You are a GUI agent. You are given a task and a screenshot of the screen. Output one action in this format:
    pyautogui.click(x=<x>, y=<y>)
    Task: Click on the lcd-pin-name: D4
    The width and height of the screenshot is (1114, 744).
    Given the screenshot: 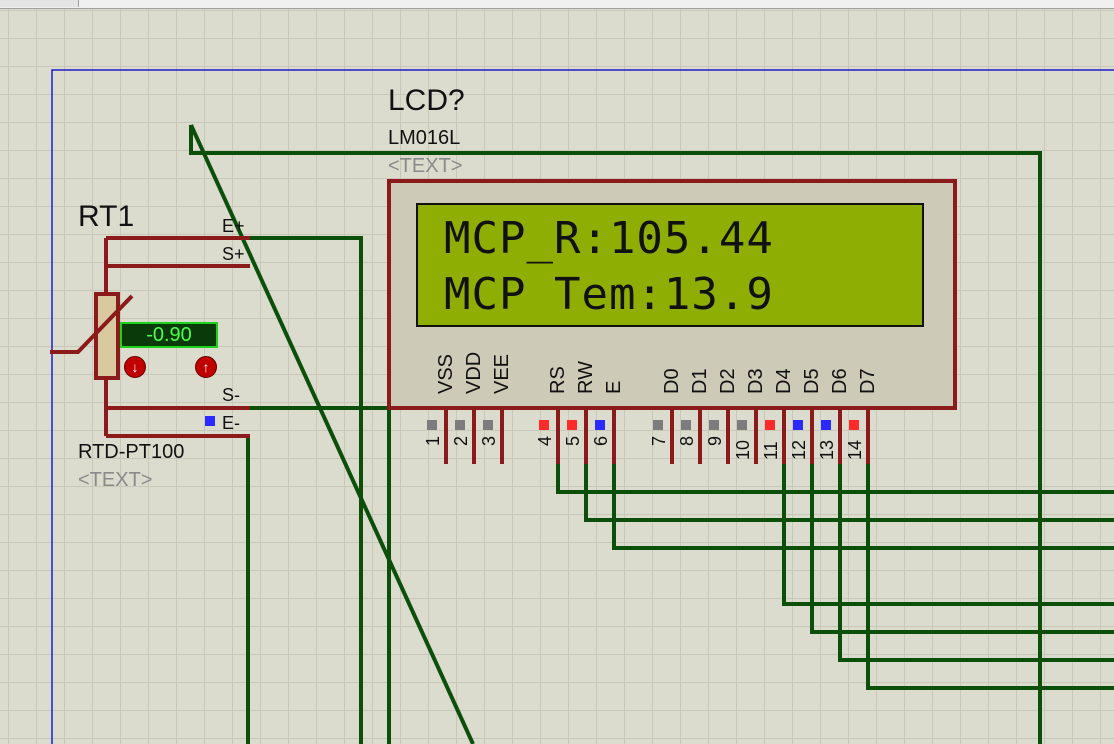 What is the action you would take?
    pyautogui.click(x=784, y=381)
    